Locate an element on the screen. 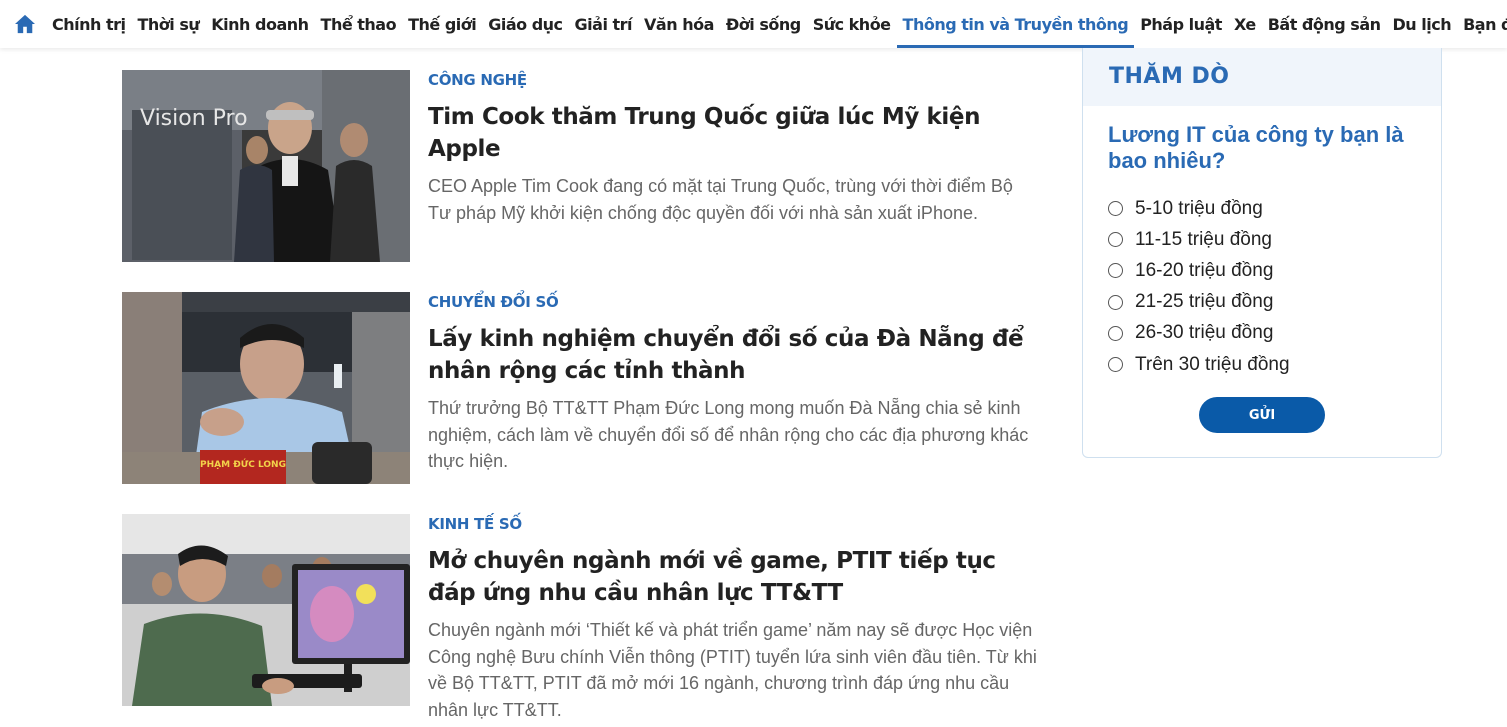 This screenshot has width=1507, height=727. home-link is located at coordinates (25, 24).